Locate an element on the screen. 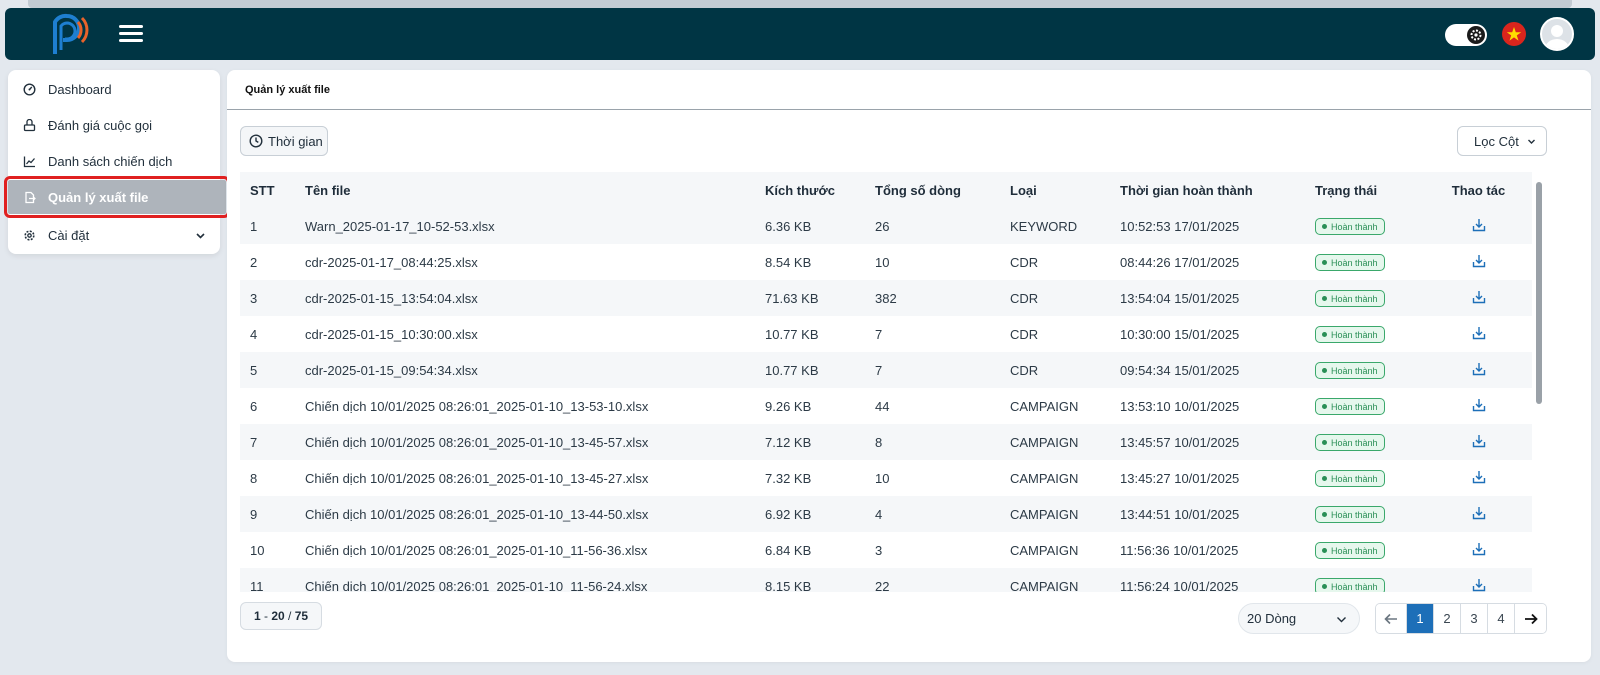 The width and height of the screenshot is (1600, 675). settings-gear-icon is located at coordinates (29, 235).